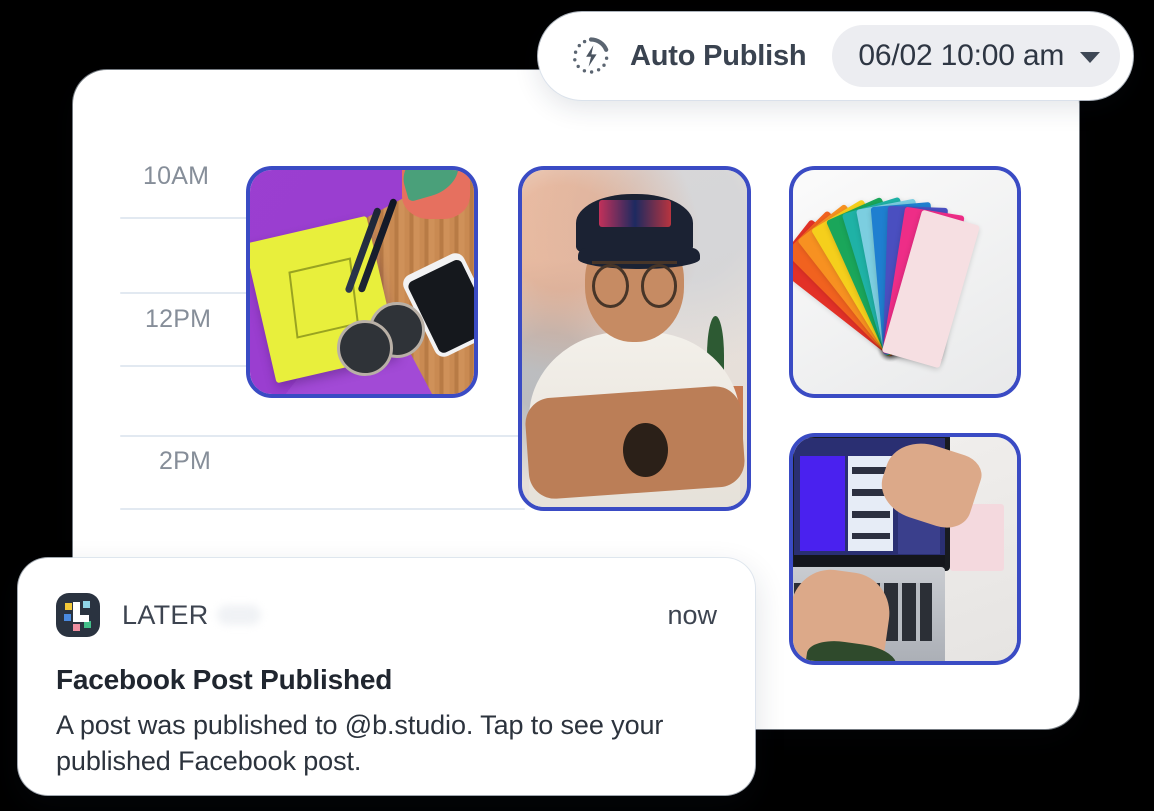 The width and height of the screenshot is (1154, 811). I want to click on auto-publish-label: Auto Publish, so click(718, 55).